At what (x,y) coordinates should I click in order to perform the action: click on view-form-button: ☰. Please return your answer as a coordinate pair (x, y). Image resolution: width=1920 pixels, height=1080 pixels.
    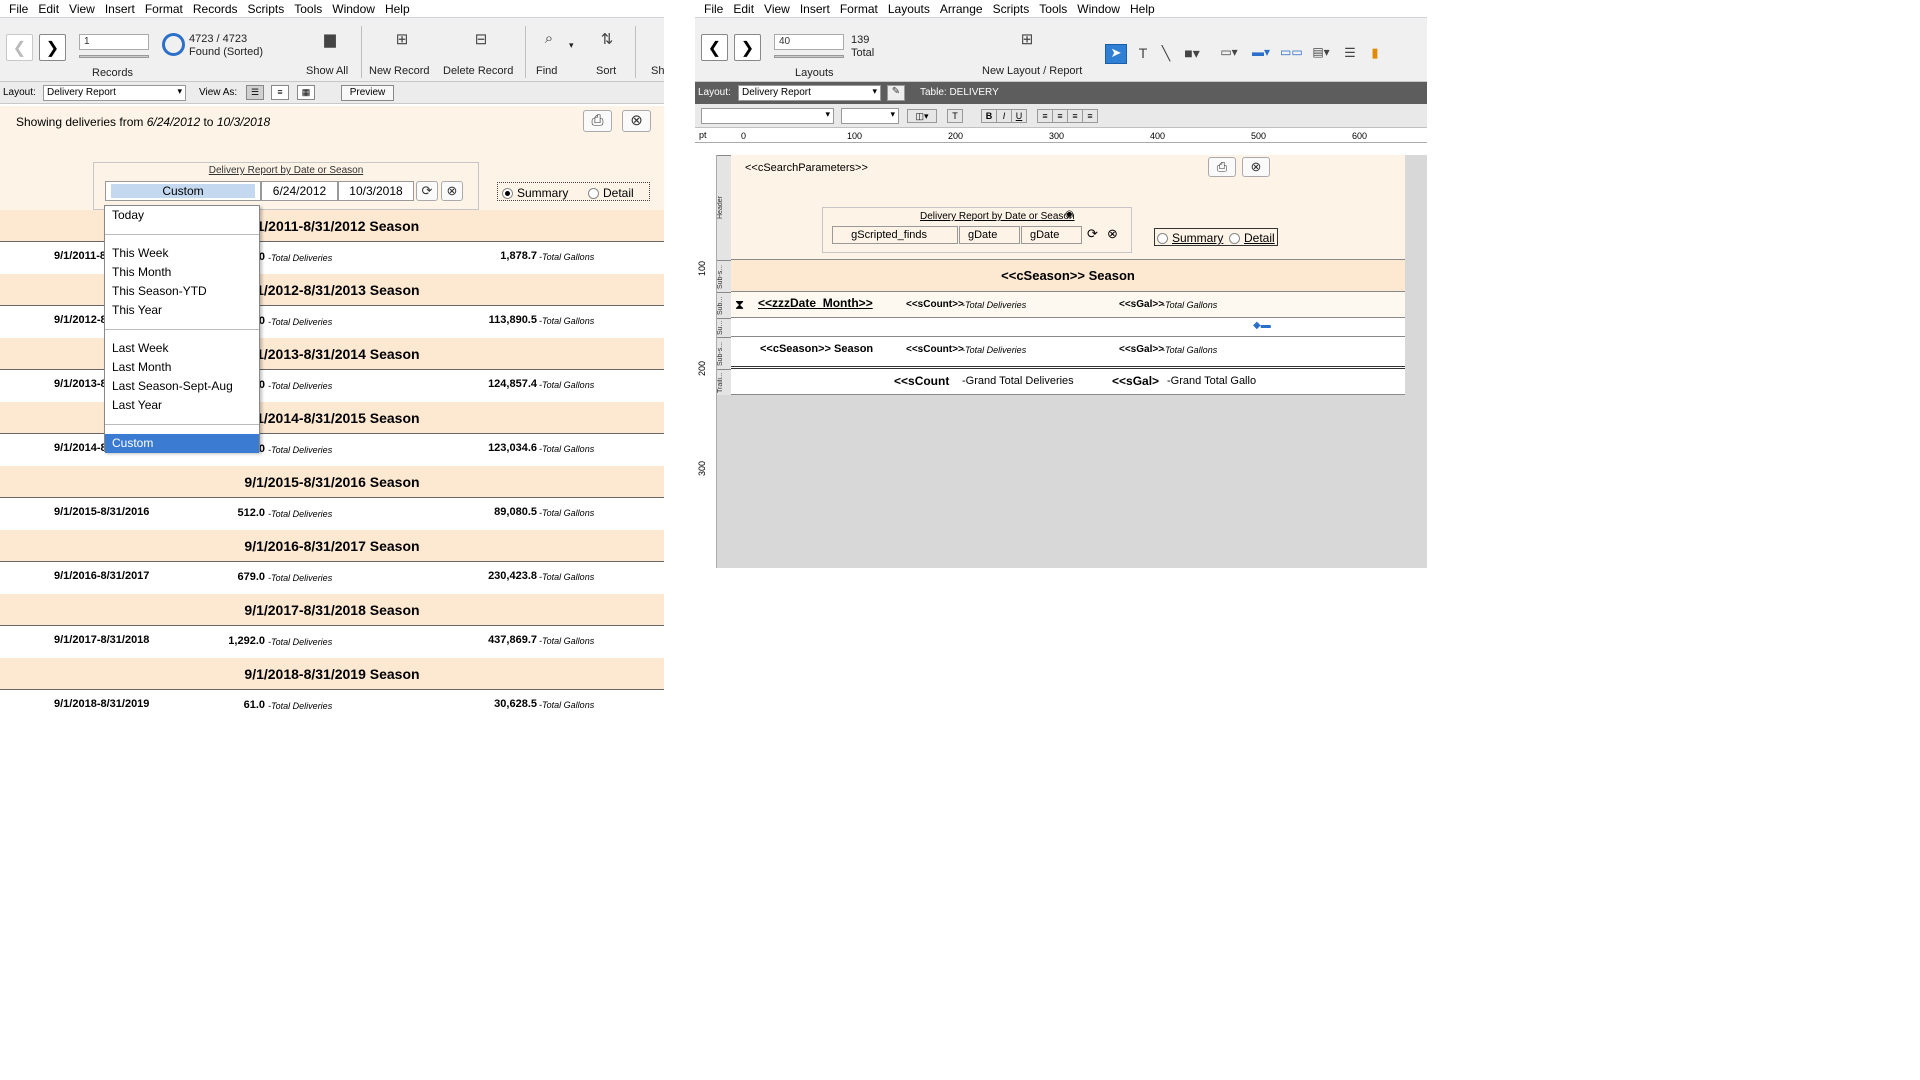
    Looking at the image, I should click on (255, 92).